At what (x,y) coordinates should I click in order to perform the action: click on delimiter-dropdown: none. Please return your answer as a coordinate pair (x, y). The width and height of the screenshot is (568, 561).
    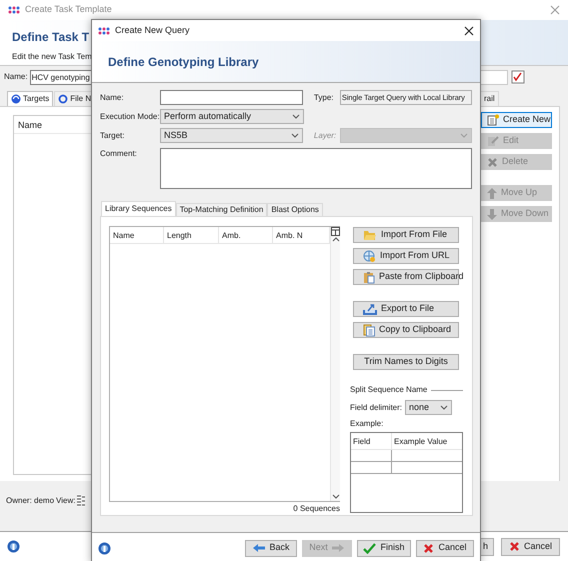
    Looking at the image, I should click on (428, 407).